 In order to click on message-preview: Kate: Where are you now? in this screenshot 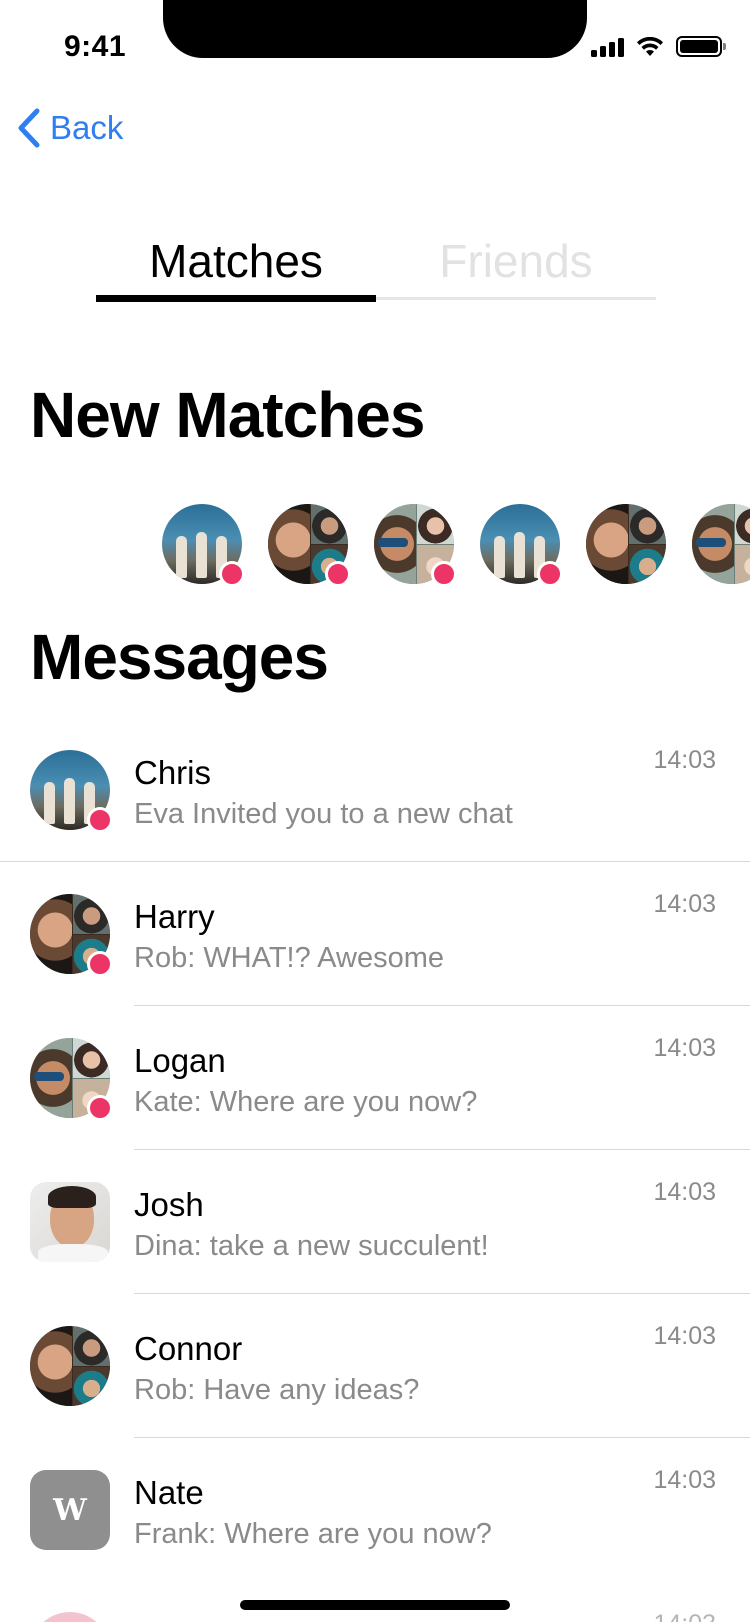, I will do `click(306, 1102)`.